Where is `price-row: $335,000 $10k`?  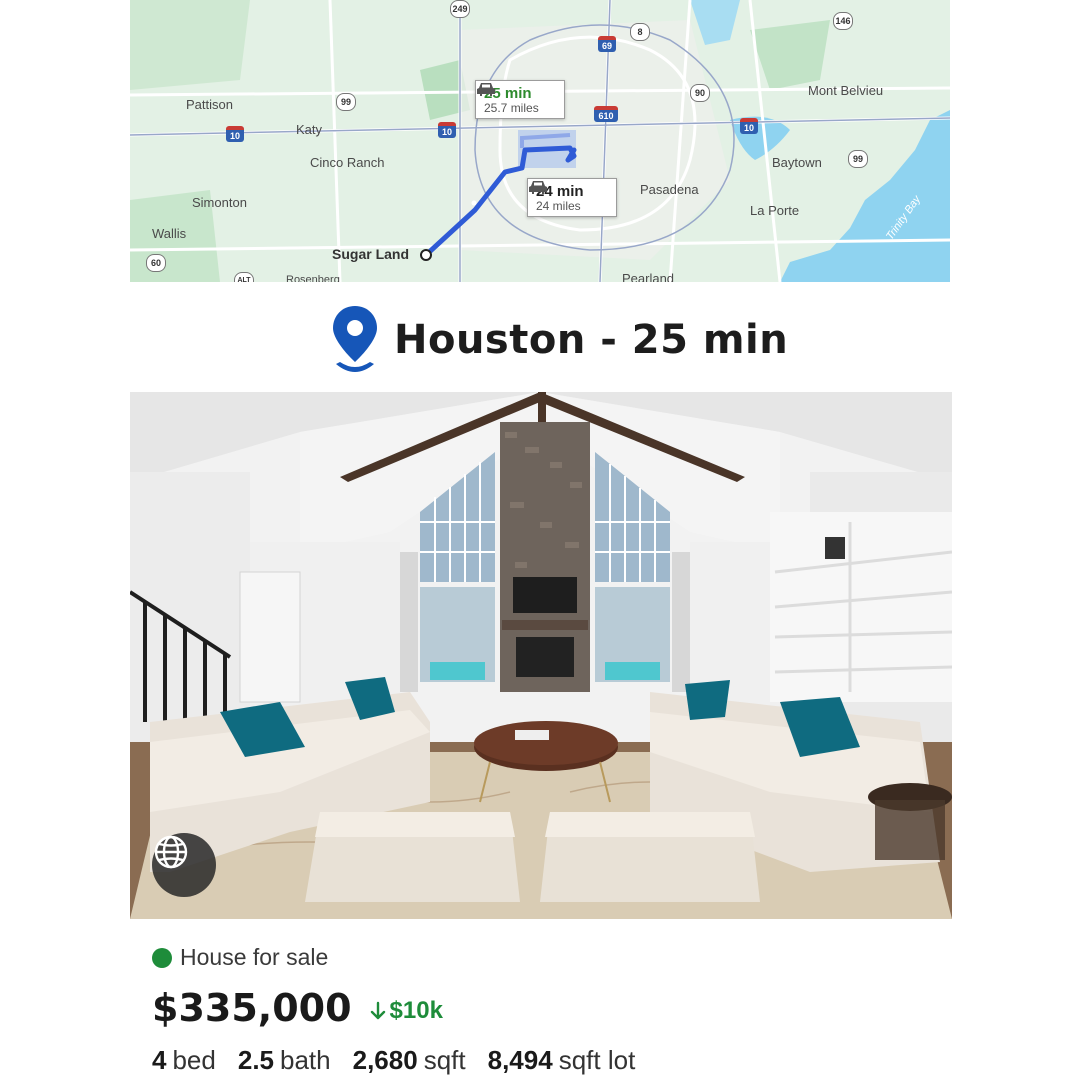 price-row: $335,000 $10k is located at coordinates (297, 1008).